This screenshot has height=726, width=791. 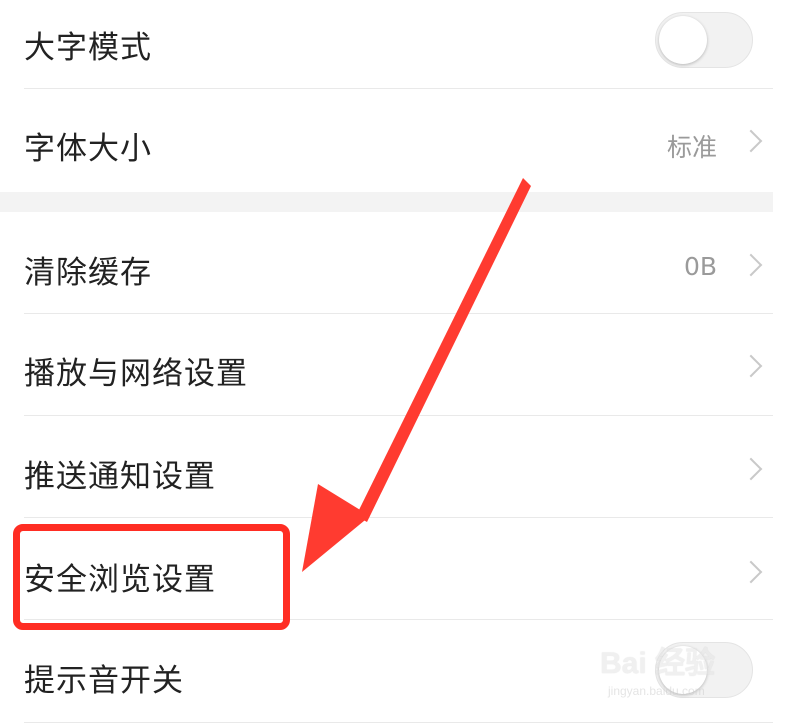 What do you see at coordinates (386, 44) in the screenshot?
I see `setting-row-large-text-mode: 大字模式` at bounding box center [386, 44].